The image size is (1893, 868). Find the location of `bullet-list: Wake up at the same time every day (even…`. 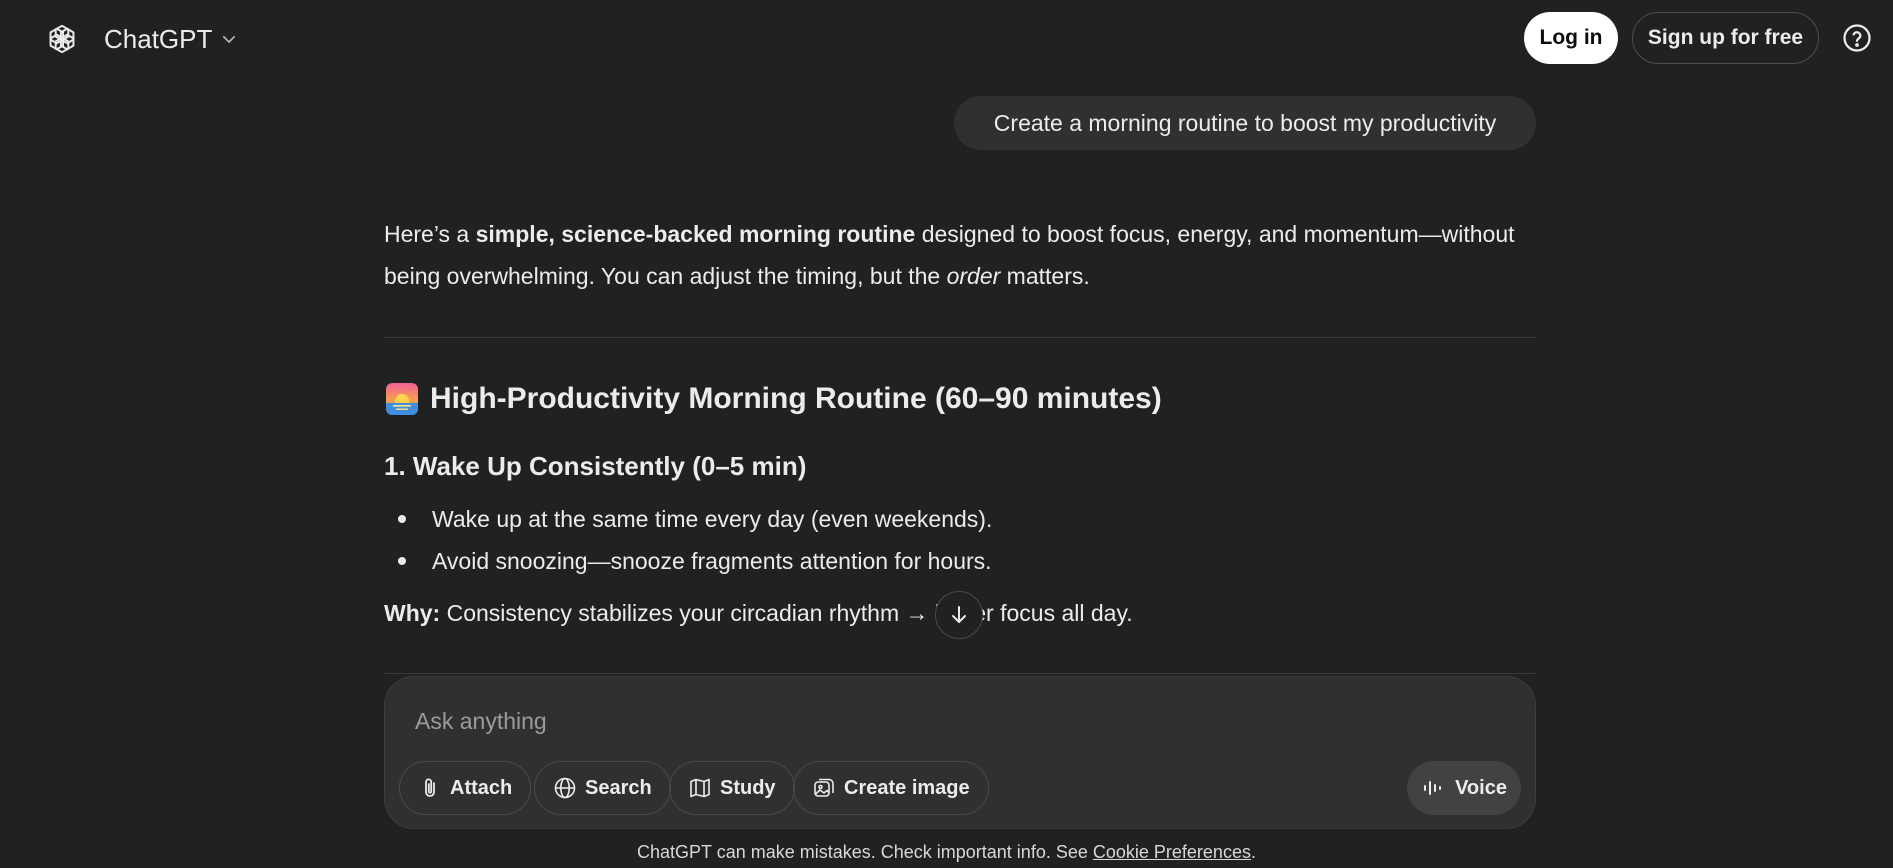

bullet-list: Wake up at the same time every day (even… is located at coordinates (688, 540).